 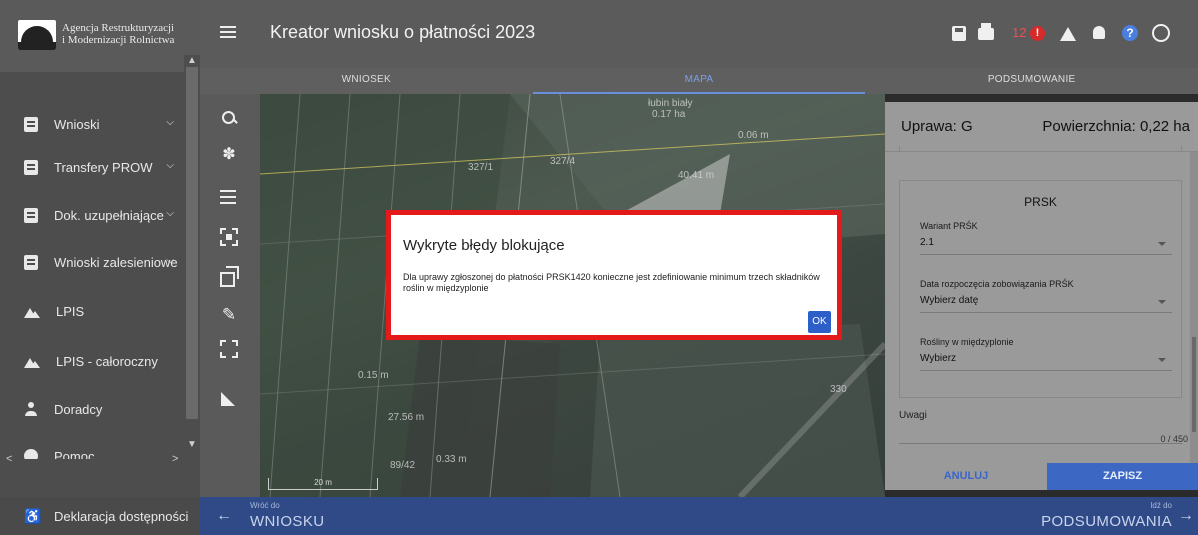 What do you see at coordinates (1116, 126) in the screenshot?
I see `area-label: Powierzchnia: 0,22 ha` at bounding box center [1116, 126].